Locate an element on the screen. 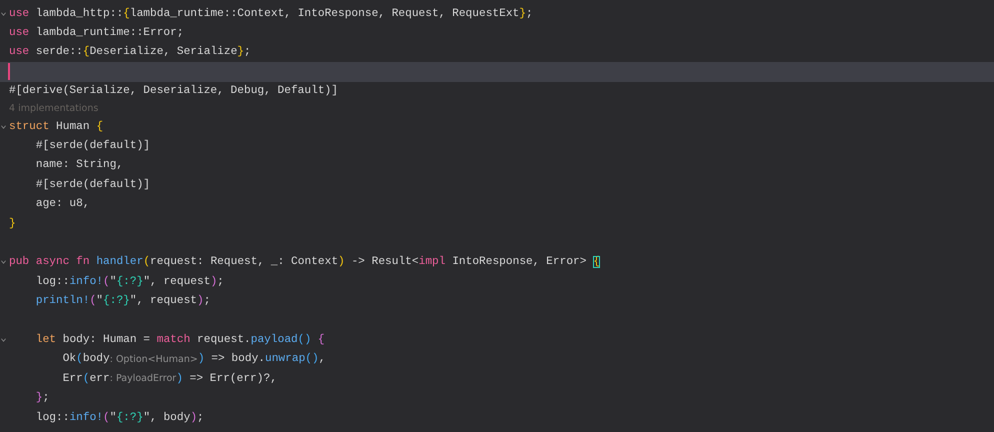 Image resolution: width=994 pixels, height=432 pixels. function-name: println! is located at coordinates (63, 301).